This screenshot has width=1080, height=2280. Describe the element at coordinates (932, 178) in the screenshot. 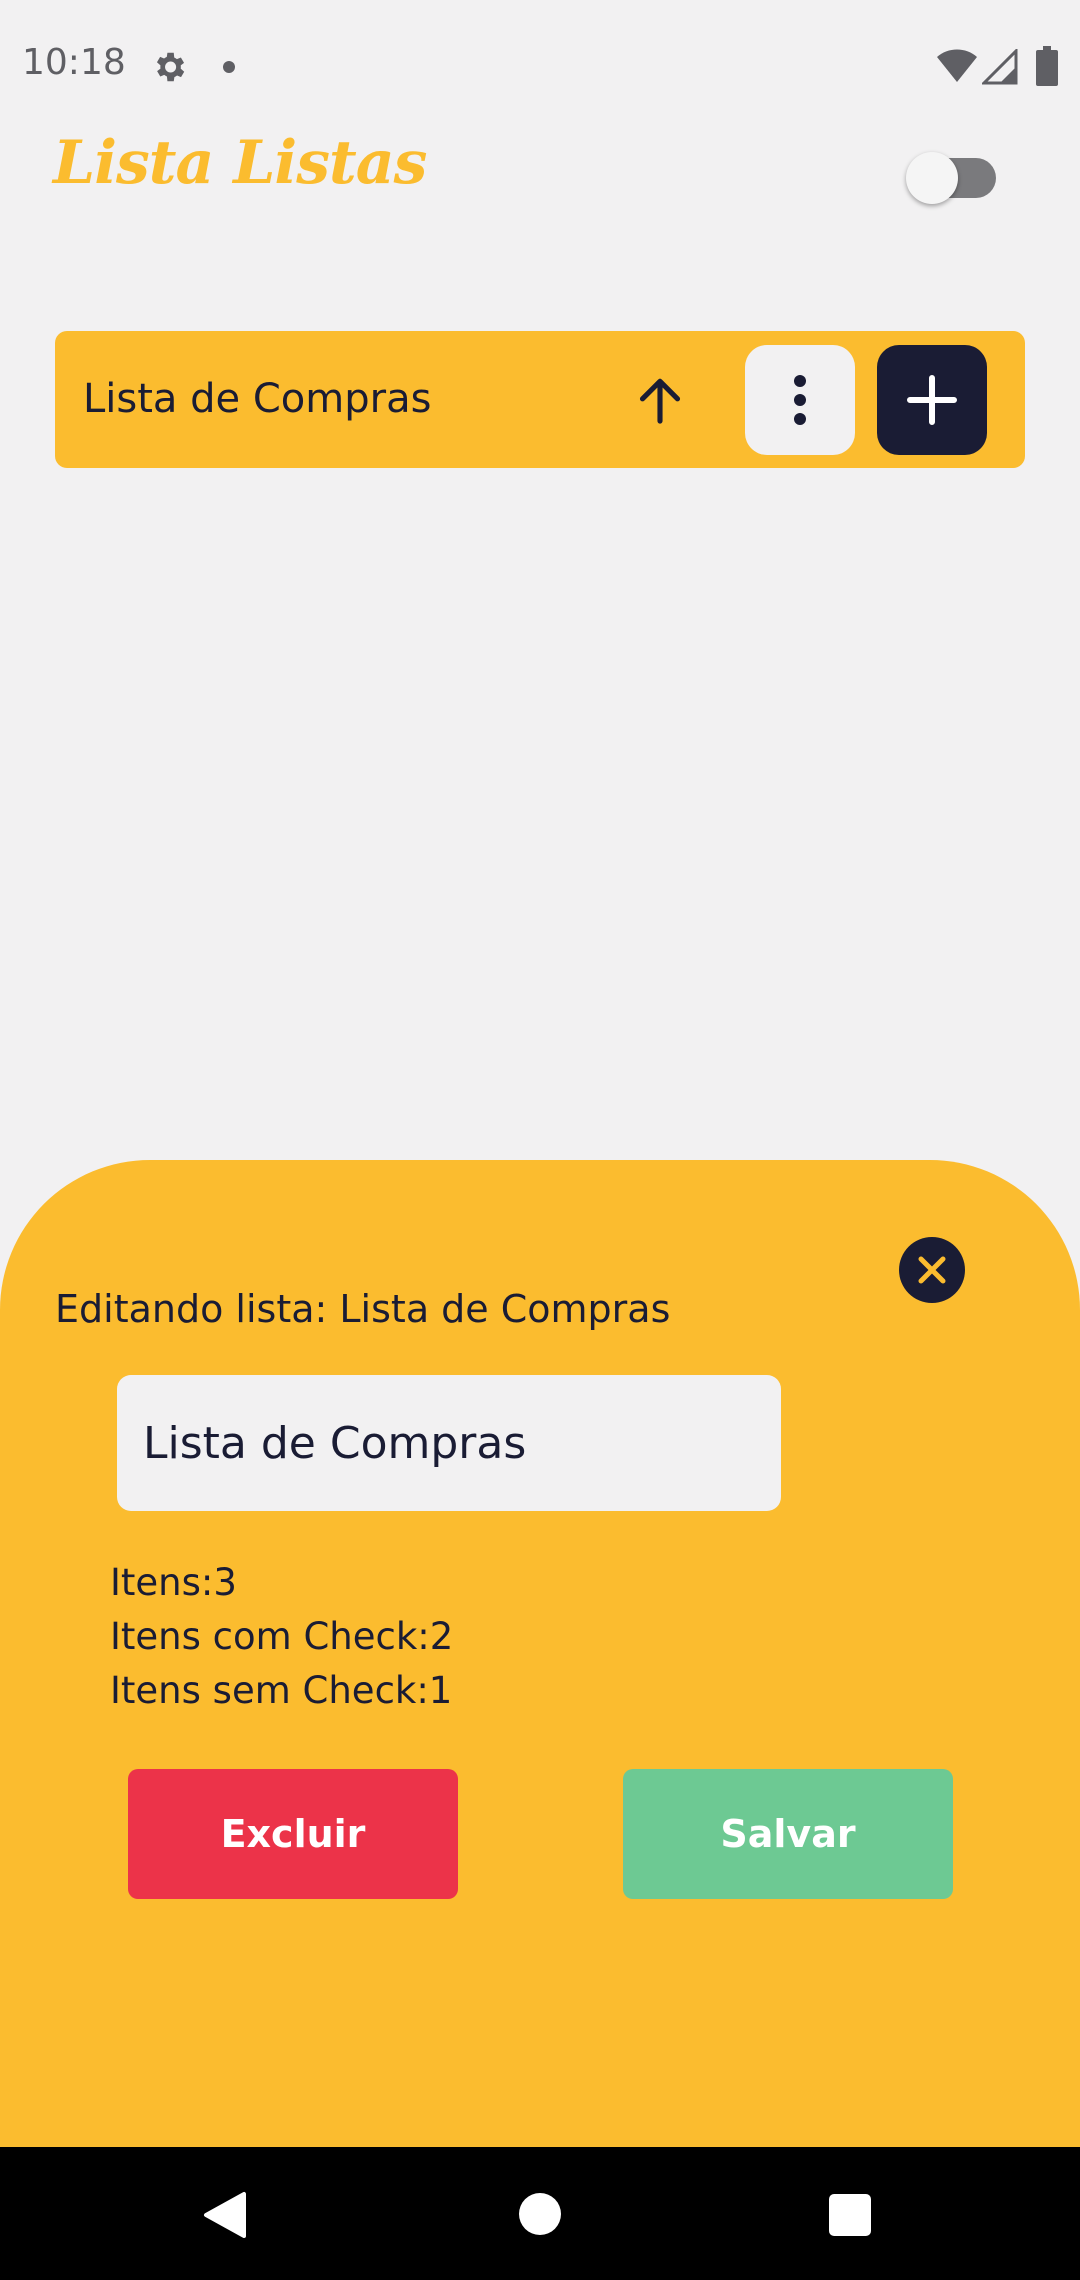

I see `theme-toggle-thumb` at that location.